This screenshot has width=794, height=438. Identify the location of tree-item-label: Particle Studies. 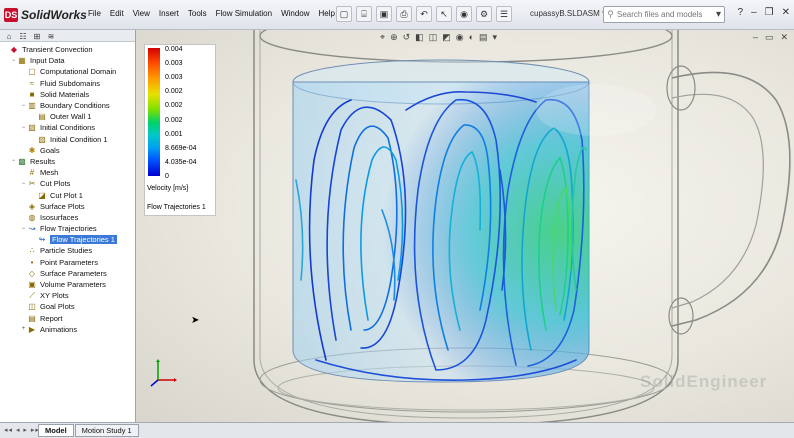
(66, 251).